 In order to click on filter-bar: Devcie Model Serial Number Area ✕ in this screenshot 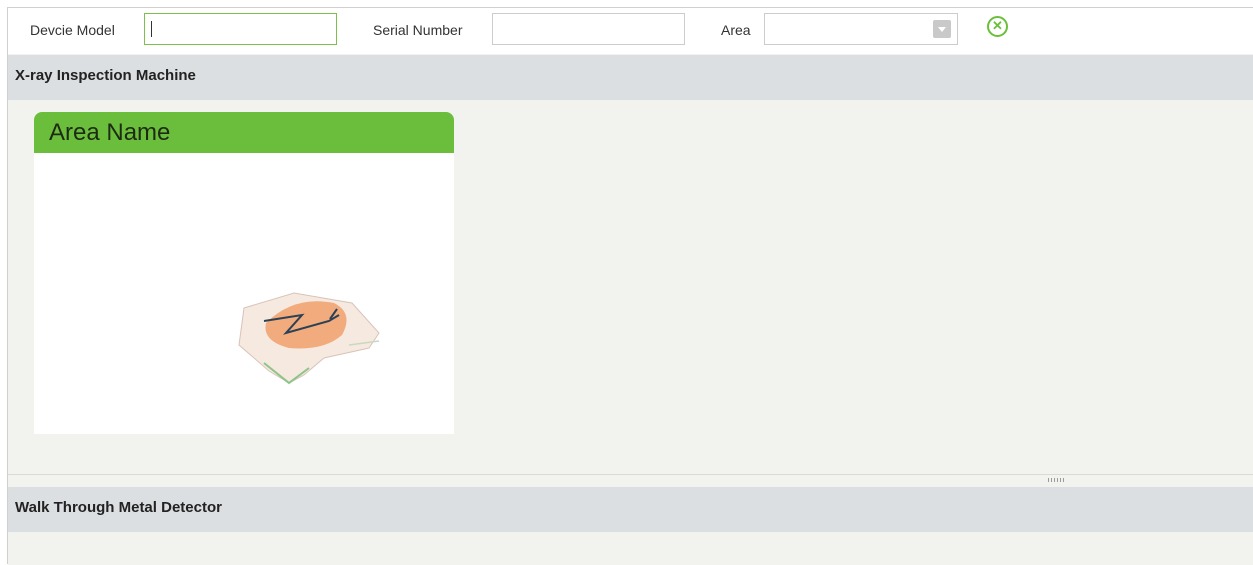, I will do `click(630, 31)`.